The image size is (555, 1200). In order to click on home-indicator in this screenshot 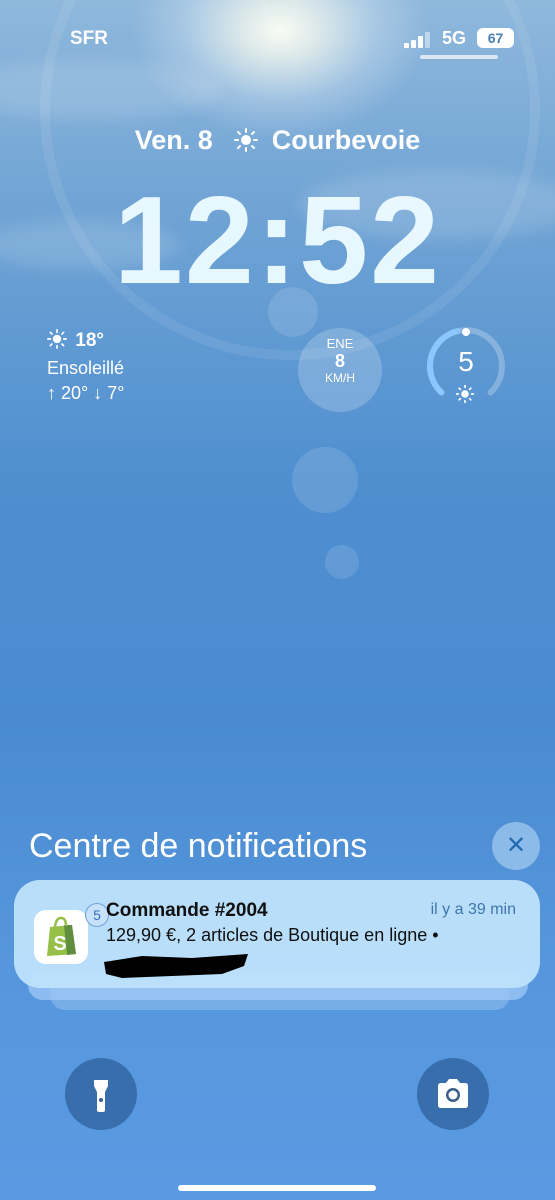, I will do `click(277, 1188)`.